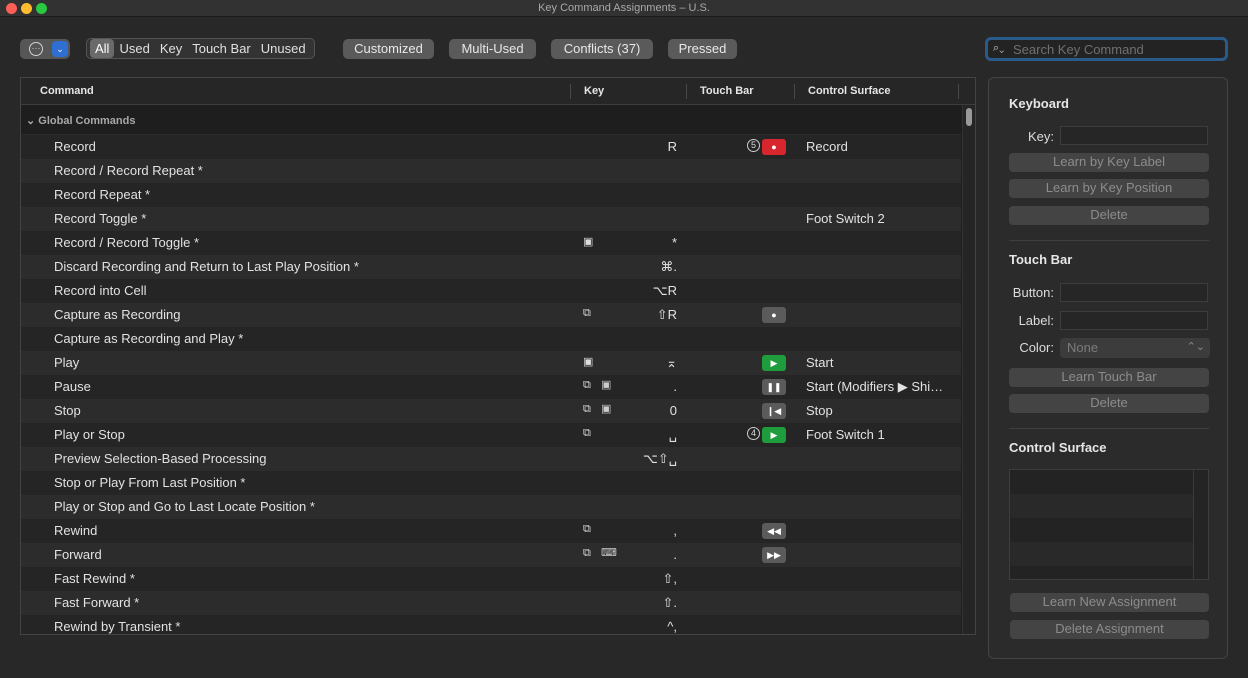 The height and width of the screenshot is (678, 1248). What do you see at coordinates (128, 170) in the screenshot?
I see `command-name: Record / Record Repeat *` at bounding box center [128, 170].